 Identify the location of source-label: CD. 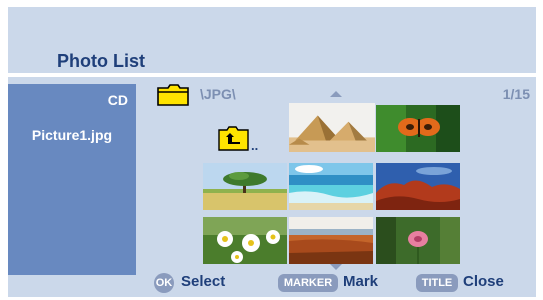
(117, 100).